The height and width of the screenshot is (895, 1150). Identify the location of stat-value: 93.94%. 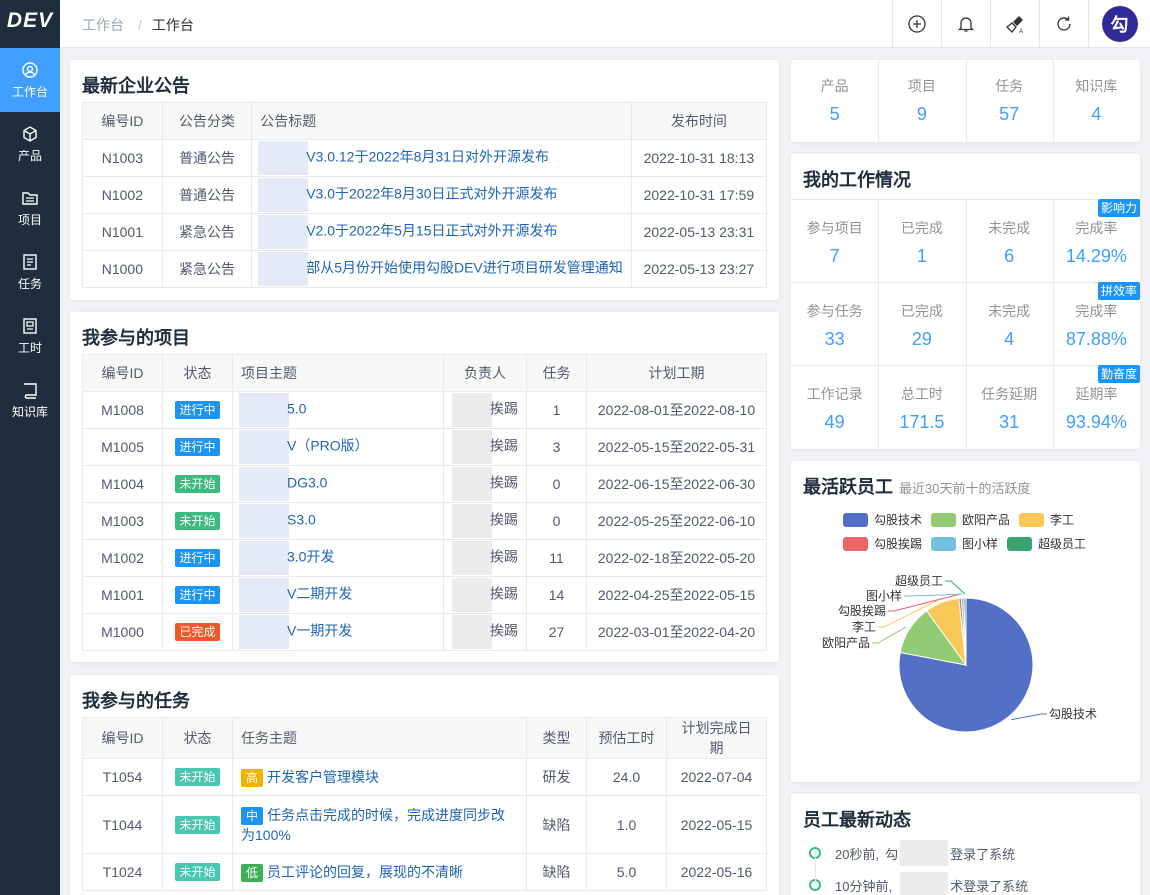
(1096, 422).